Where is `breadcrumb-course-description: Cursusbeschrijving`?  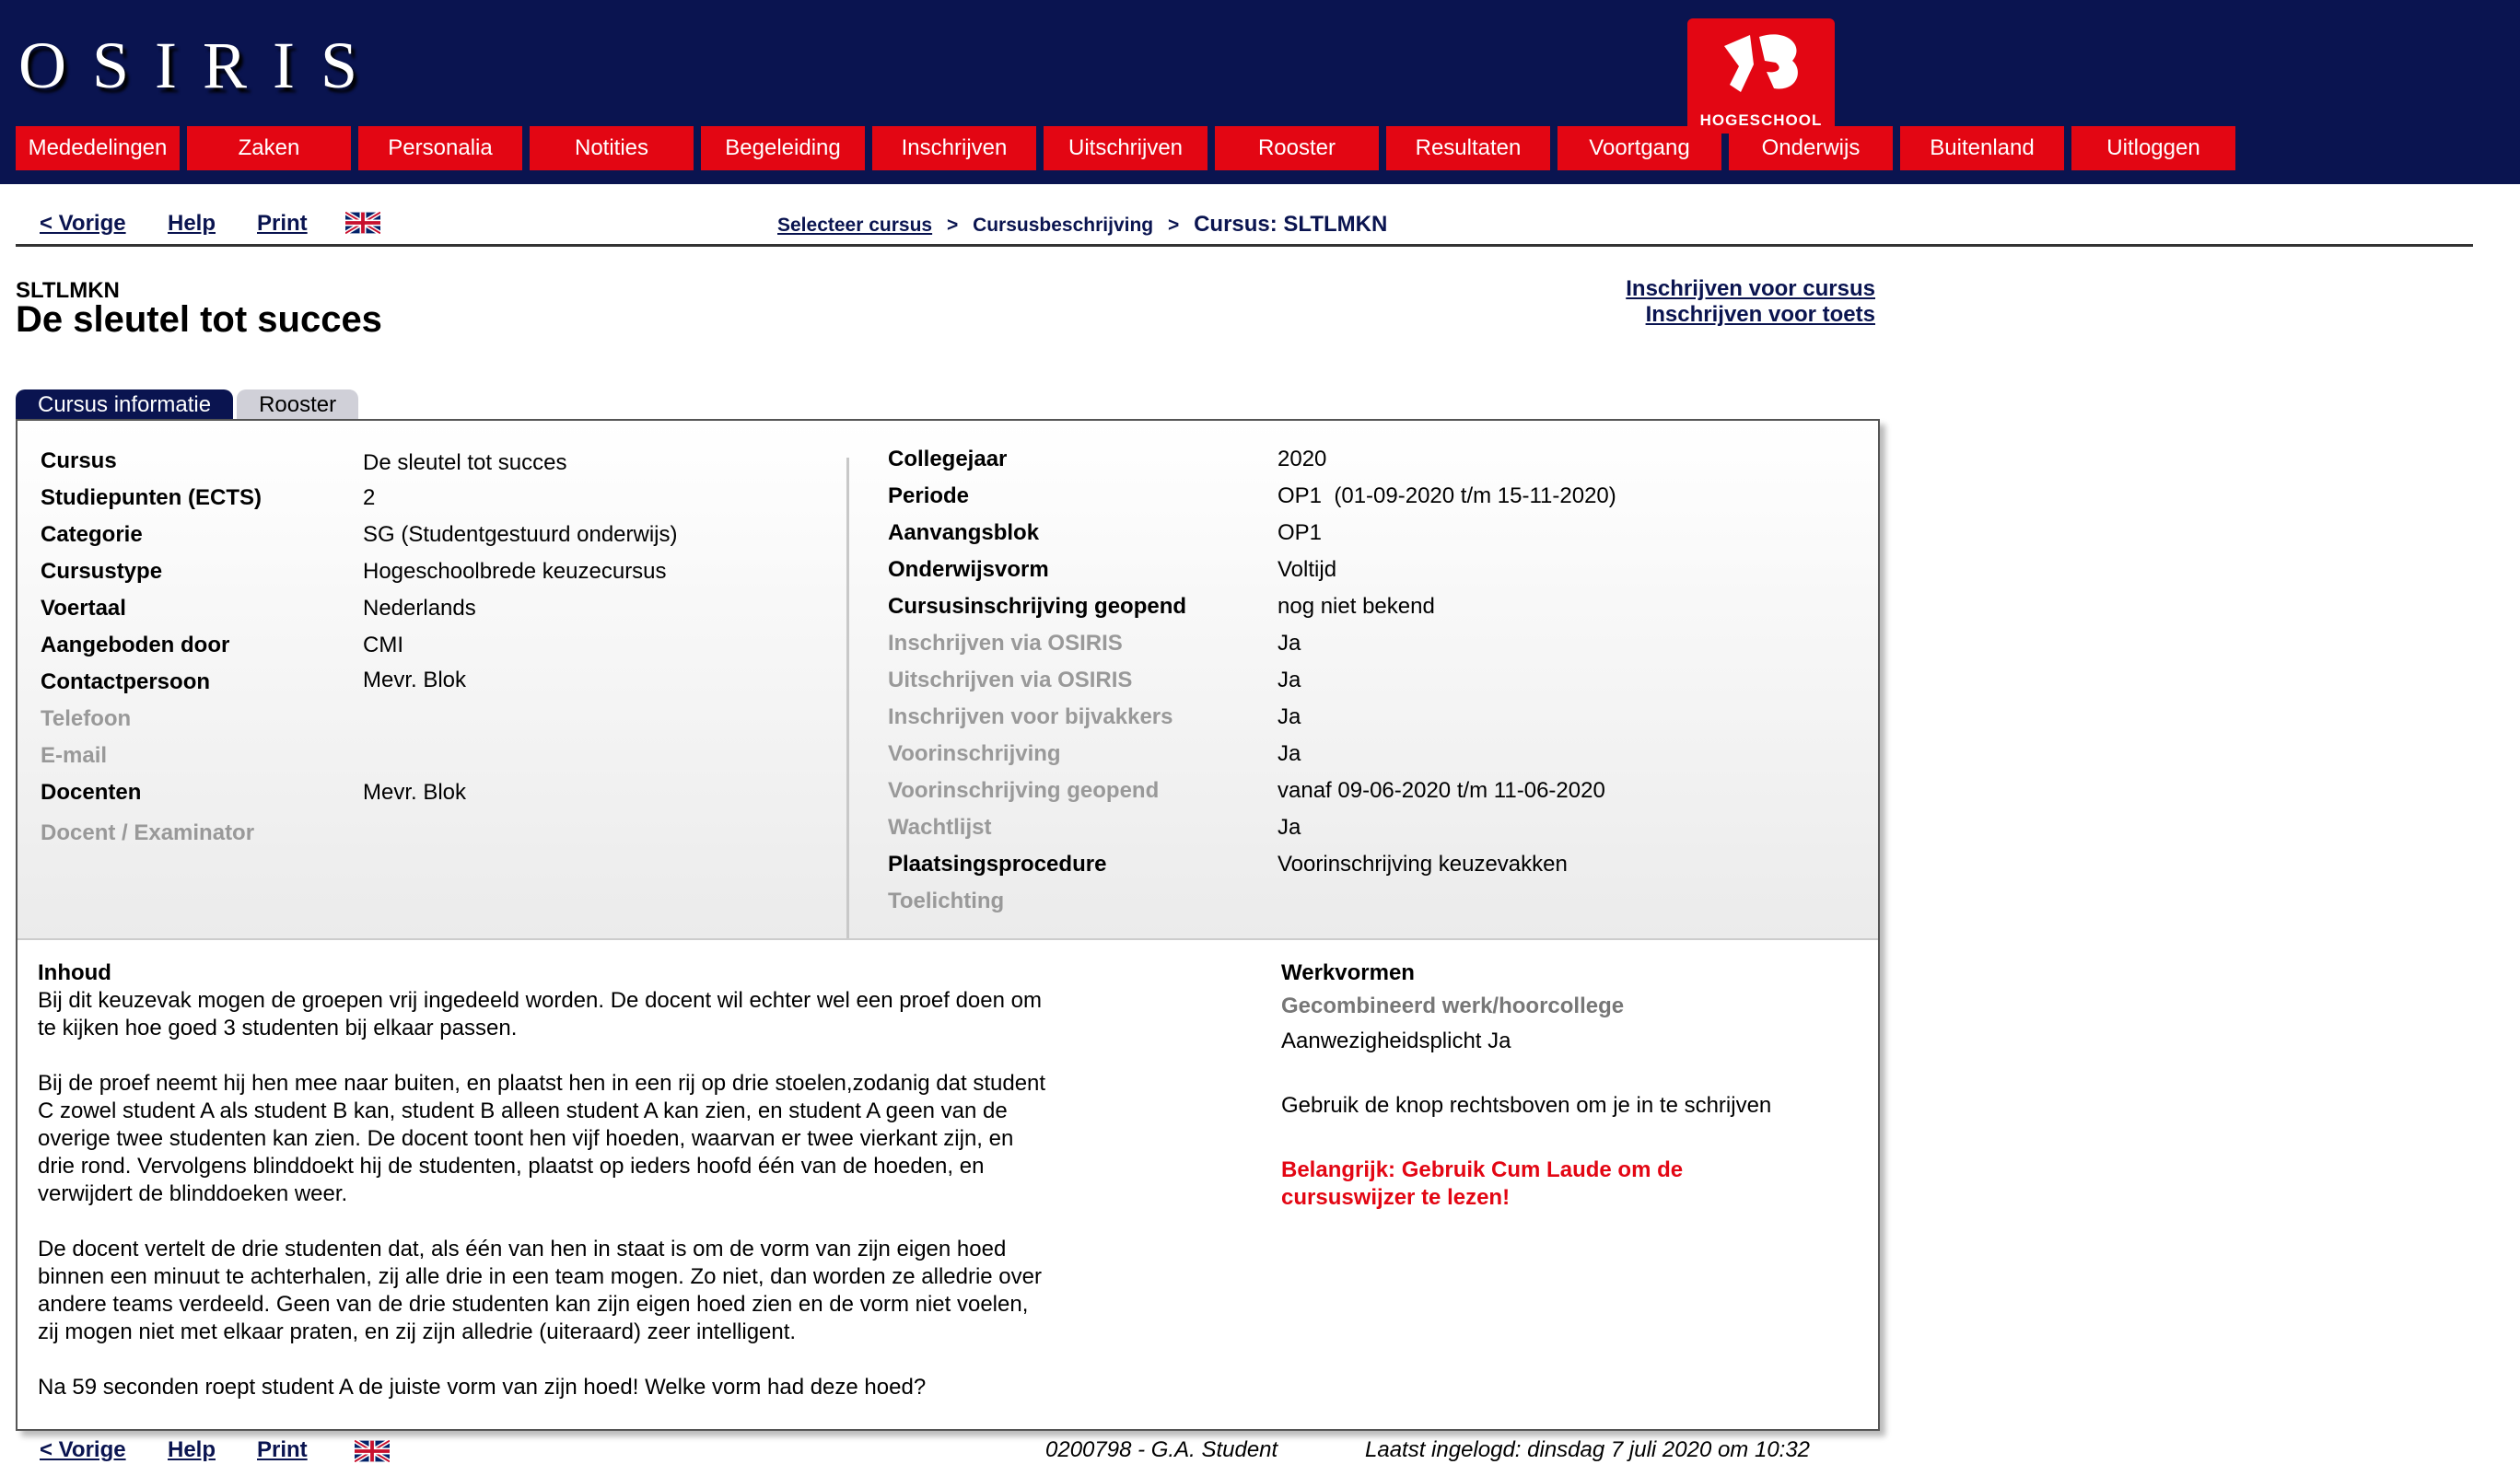 breadcrumb-course-description: Cursusbeschrijving is located at coordinates (1063, 226).